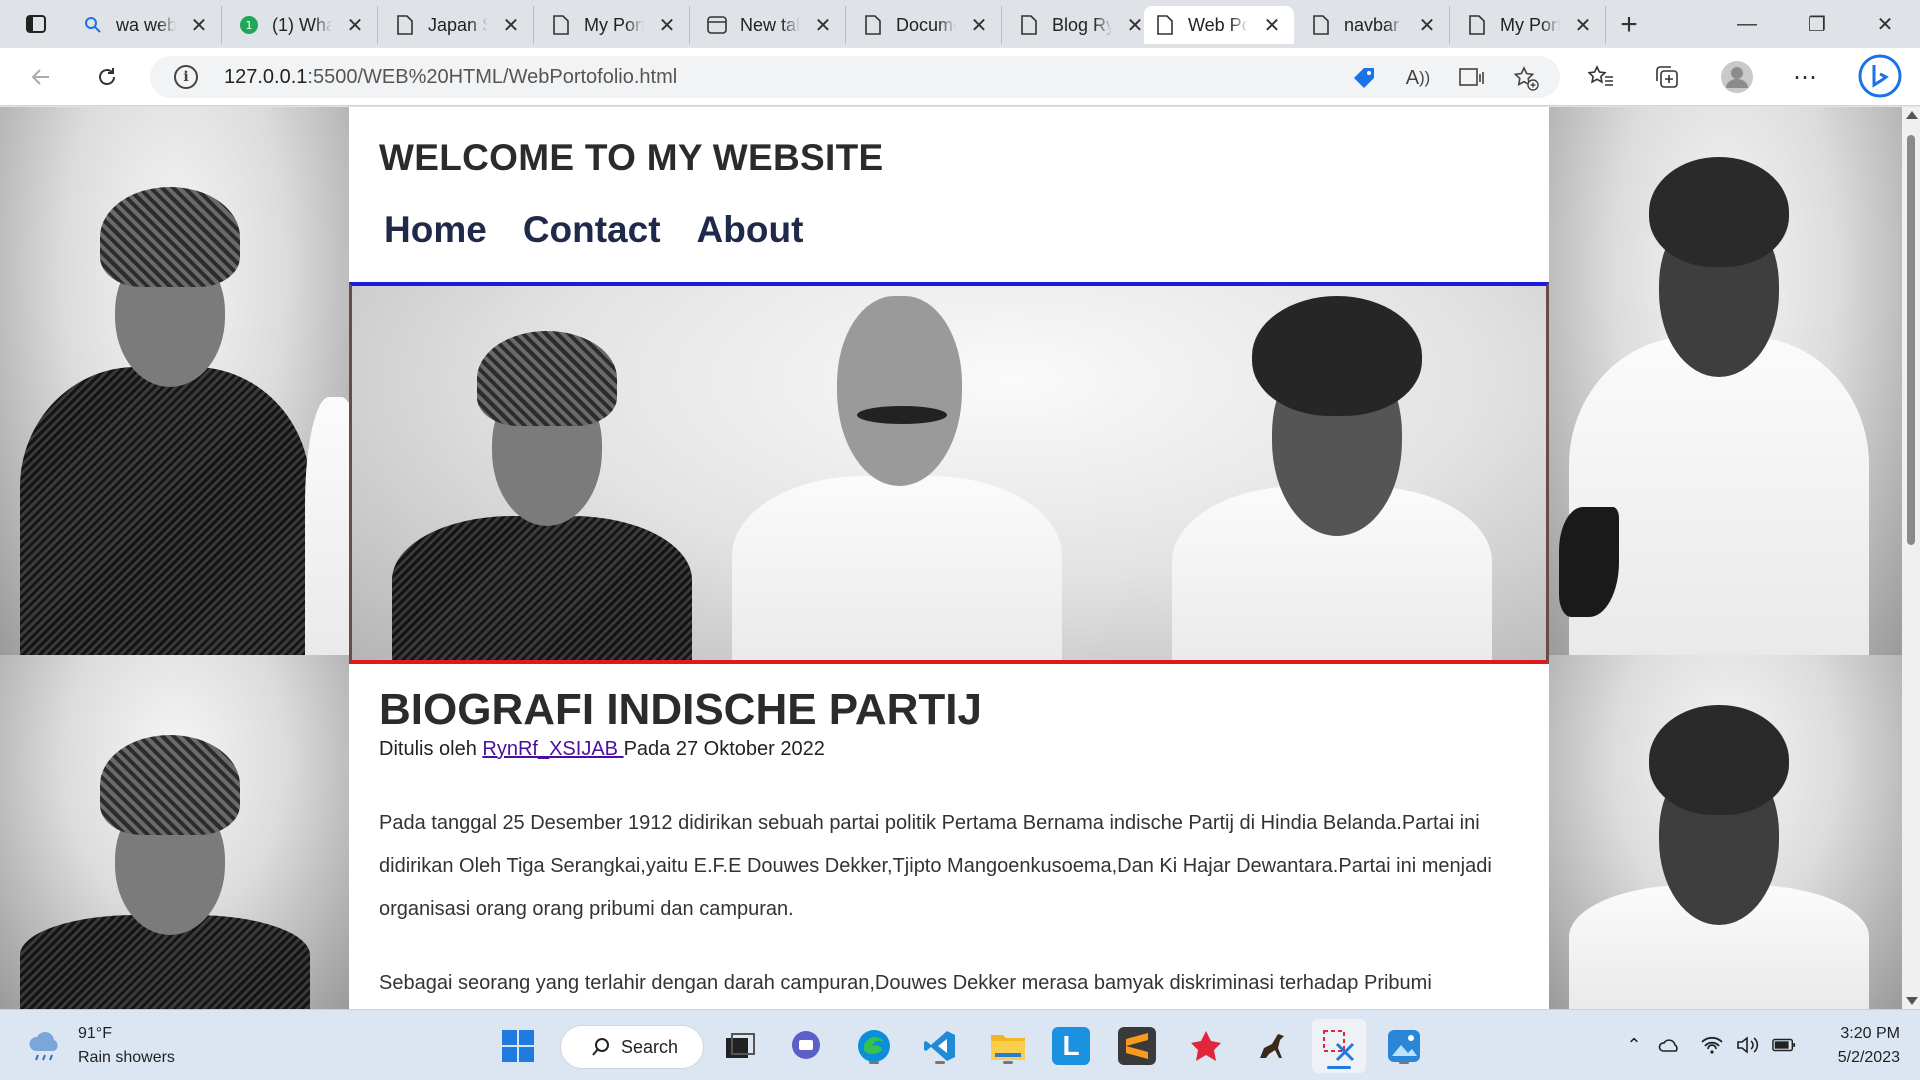 The width and height of the screenshot is (1920, 1080). I want to click on collections-icon, so click(1667, 77).